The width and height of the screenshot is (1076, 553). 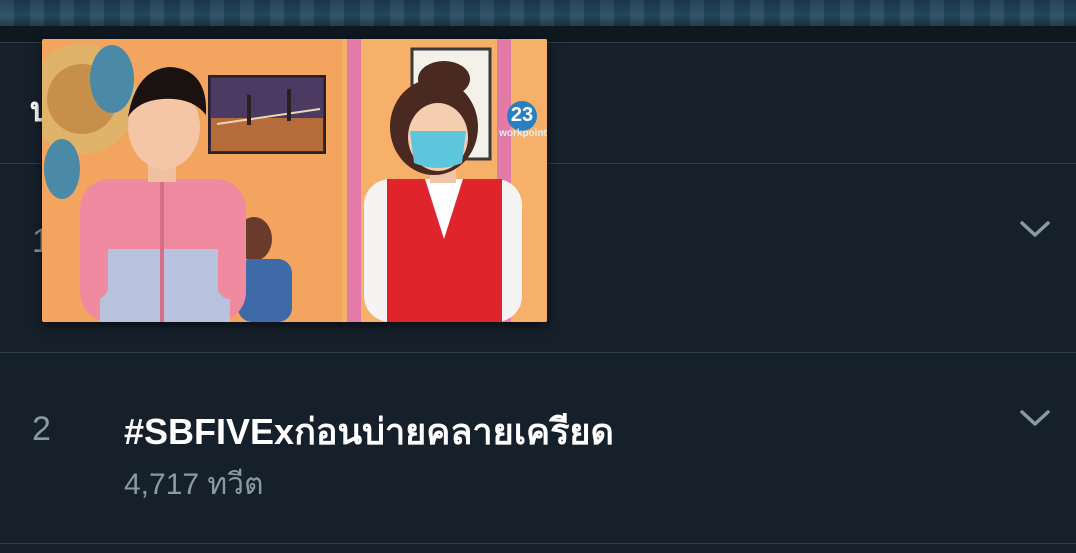 I want to click on top-banner, so click(x=538, y=13).